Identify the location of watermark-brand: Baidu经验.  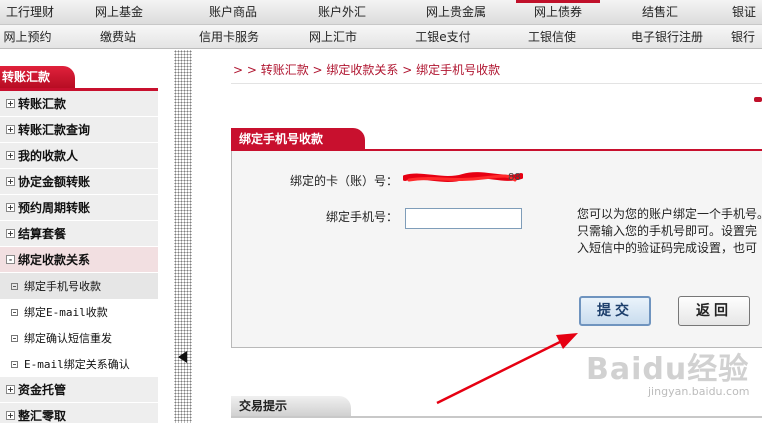
(668, 369).